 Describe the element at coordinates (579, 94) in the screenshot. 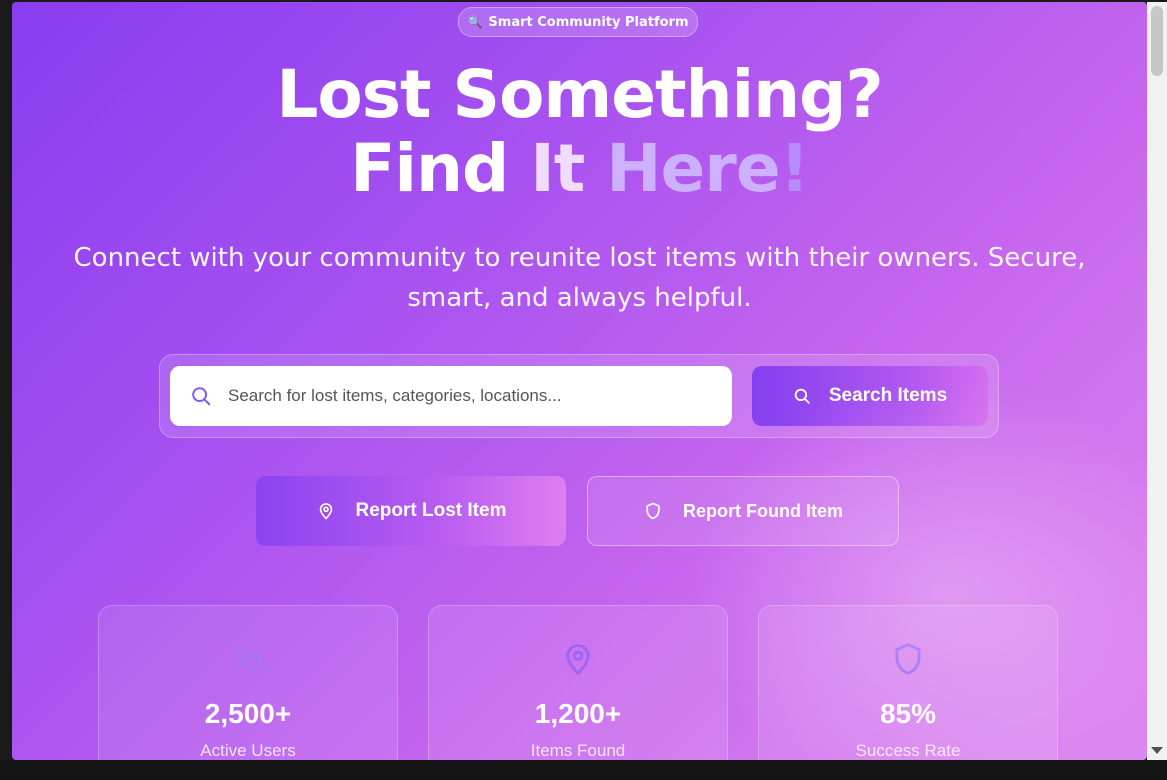

I see `hero-title-line1: Lost Something?` at that location.